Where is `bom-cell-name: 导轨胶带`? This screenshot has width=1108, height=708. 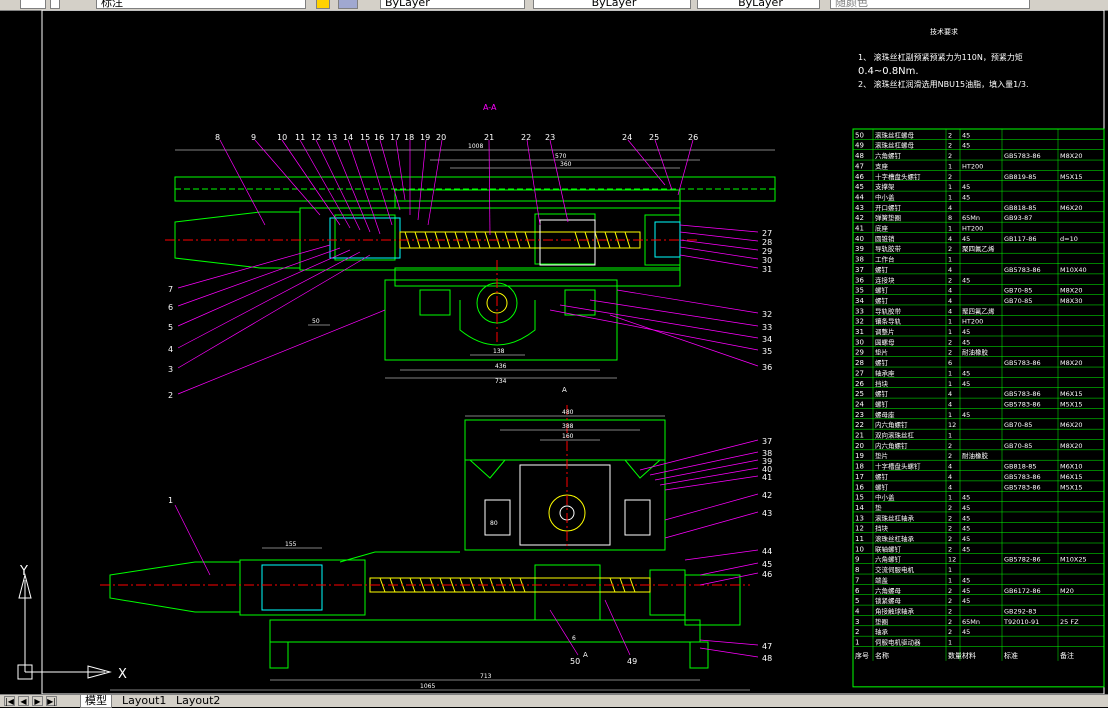
bom-cell-name: 导轨胶带 is located at coordinates (888, 310).